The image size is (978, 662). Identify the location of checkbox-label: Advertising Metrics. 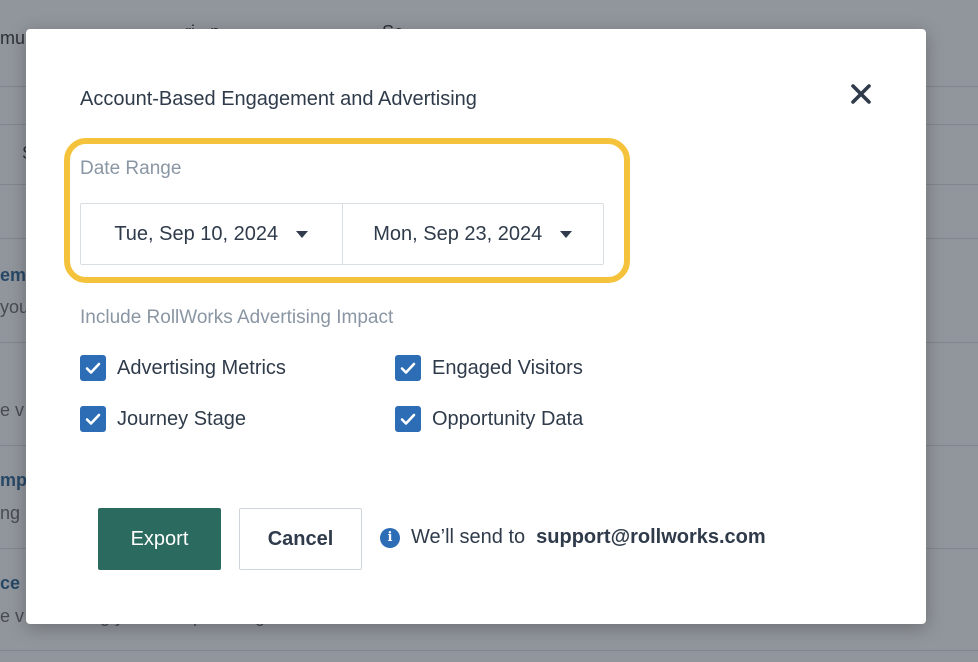
(201, 367).